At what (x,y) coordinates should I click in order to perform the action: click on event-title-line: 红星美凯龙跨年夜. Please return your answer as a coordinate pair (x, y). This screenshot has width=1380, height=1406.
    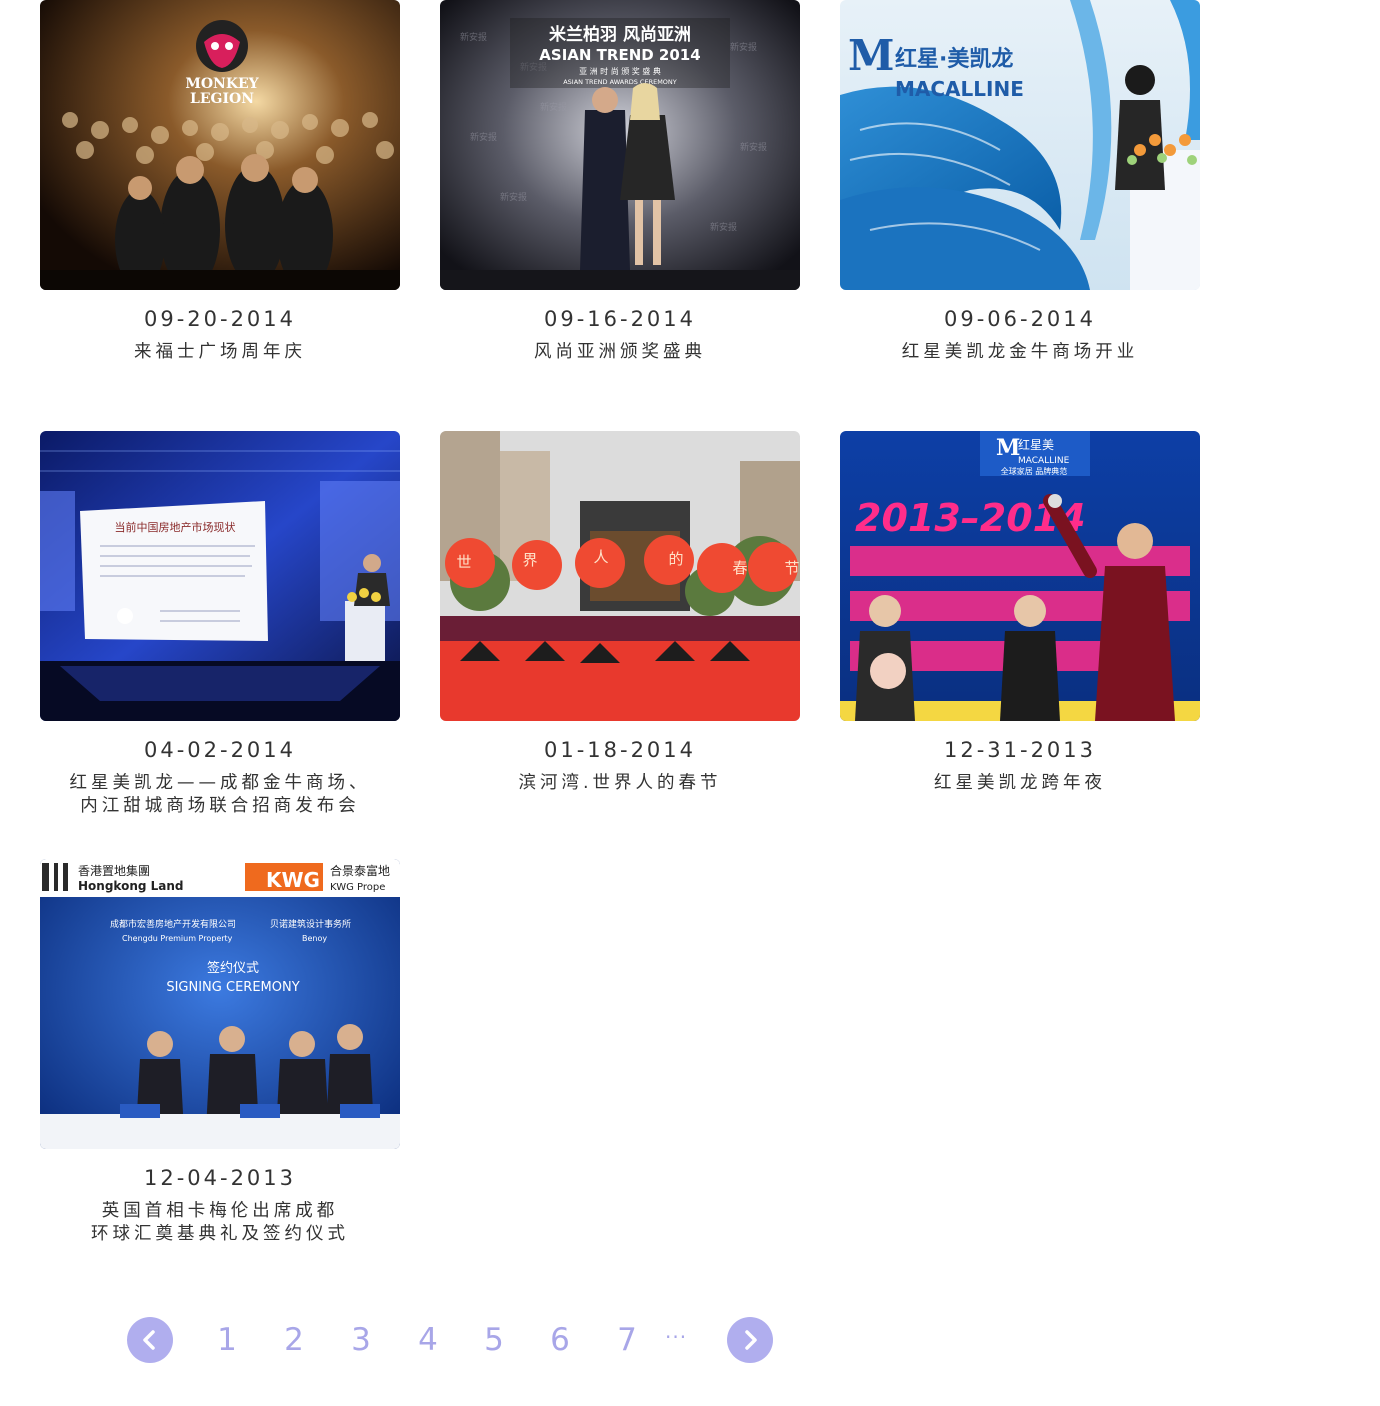
    Looking at the image, I should click on (1020, 783).